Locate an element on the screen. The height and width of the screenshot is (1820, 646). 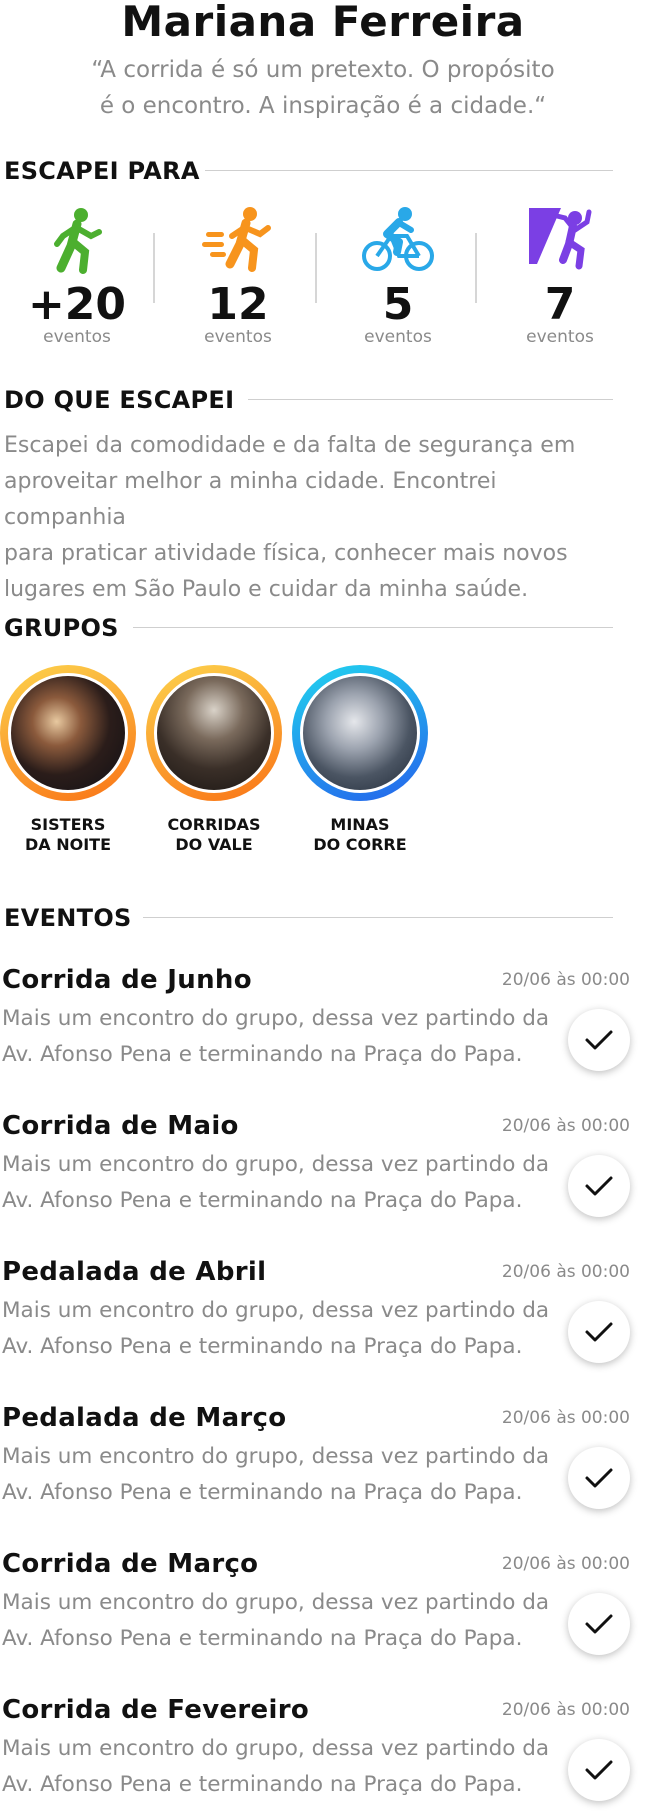
event-title: Corrida de Maio is located at coordinates (120, 1126).